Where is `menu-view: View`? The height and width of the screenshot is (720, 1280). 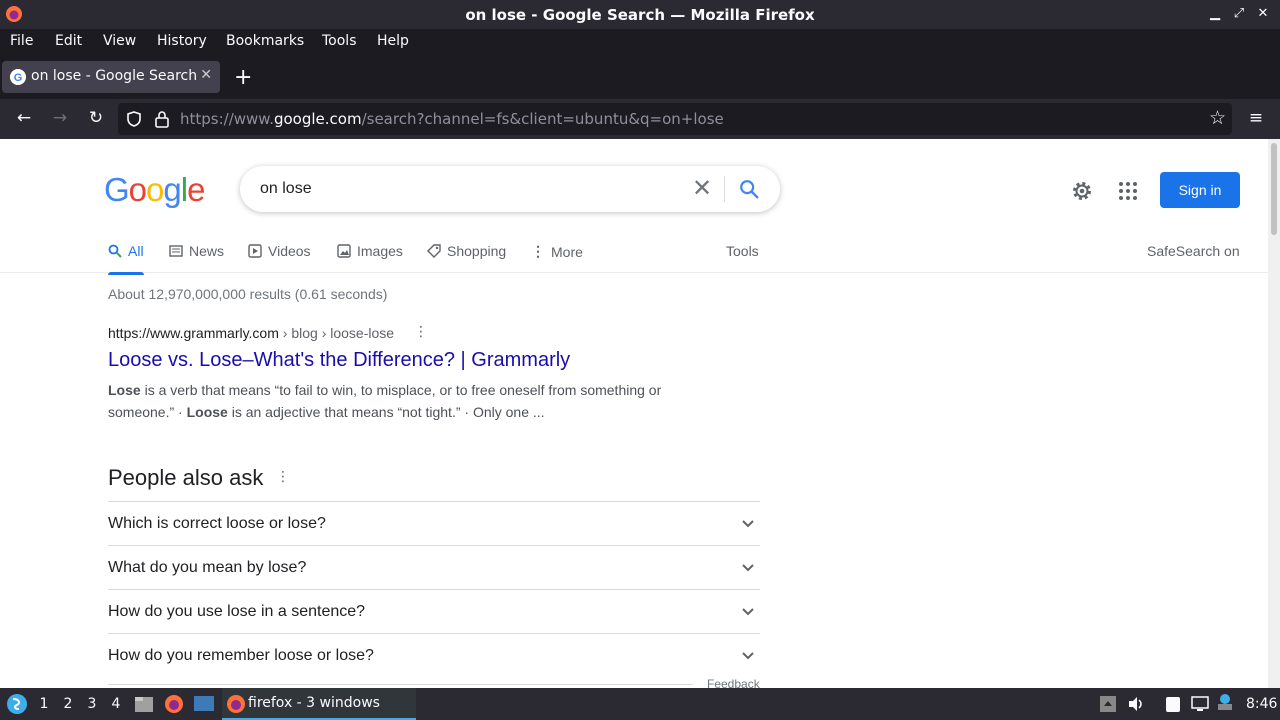 menu-view: View is located at coordinates (119, 41).